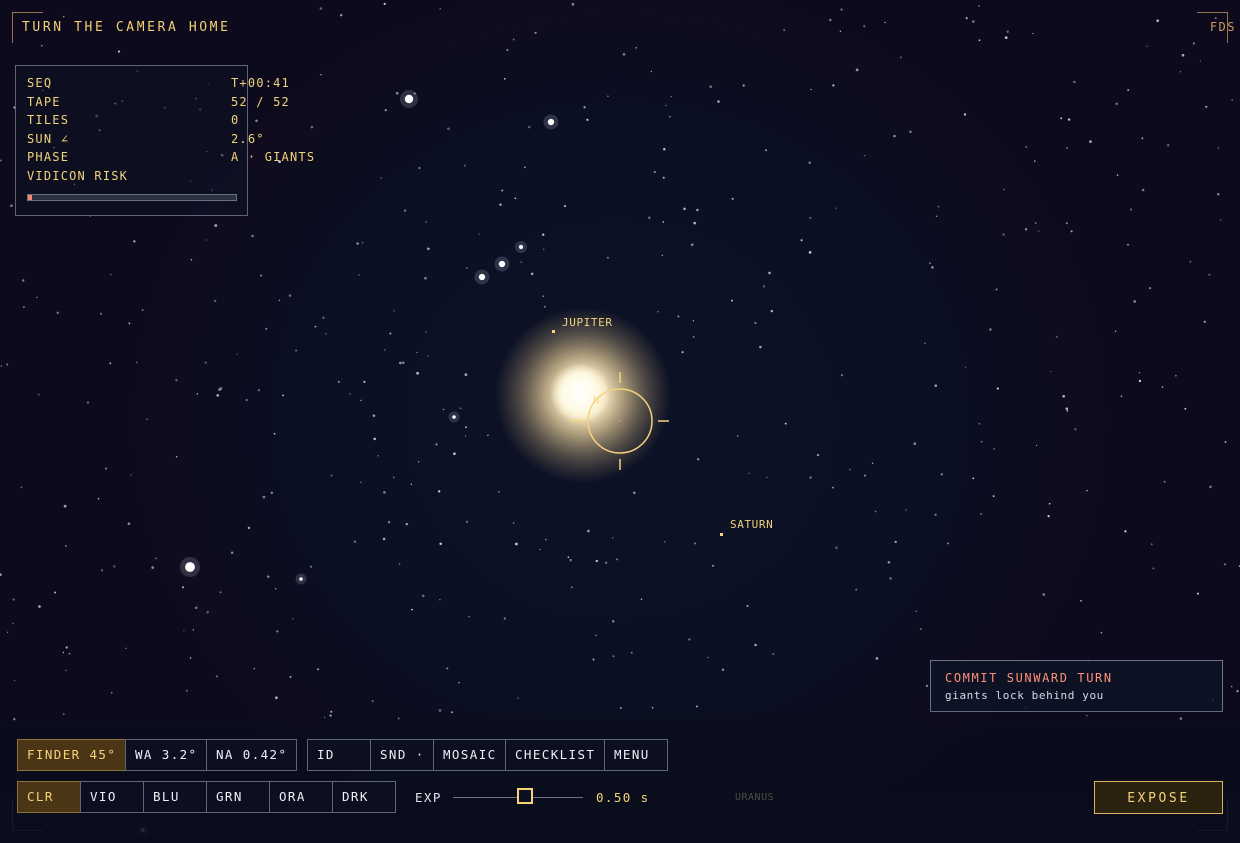 This screenshot has height=843, width=1240. I want to click on mode-wide-angle-button: WA 3.2°, so click(166, 755).